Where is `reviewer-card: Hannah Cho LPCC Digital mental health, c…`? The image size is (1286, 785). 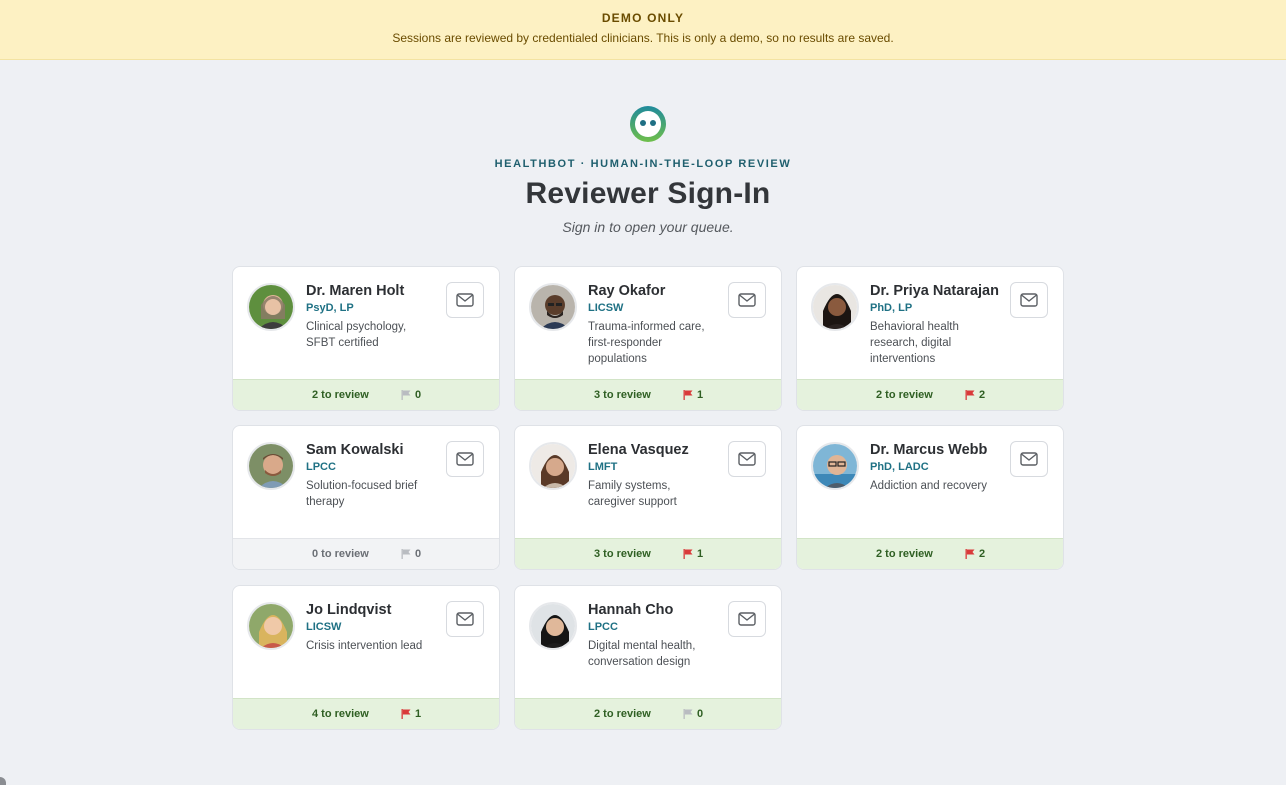 reviewer-card: Hannah Cho LPCC Digital mental health, c… is located at coordinates (648, 657).